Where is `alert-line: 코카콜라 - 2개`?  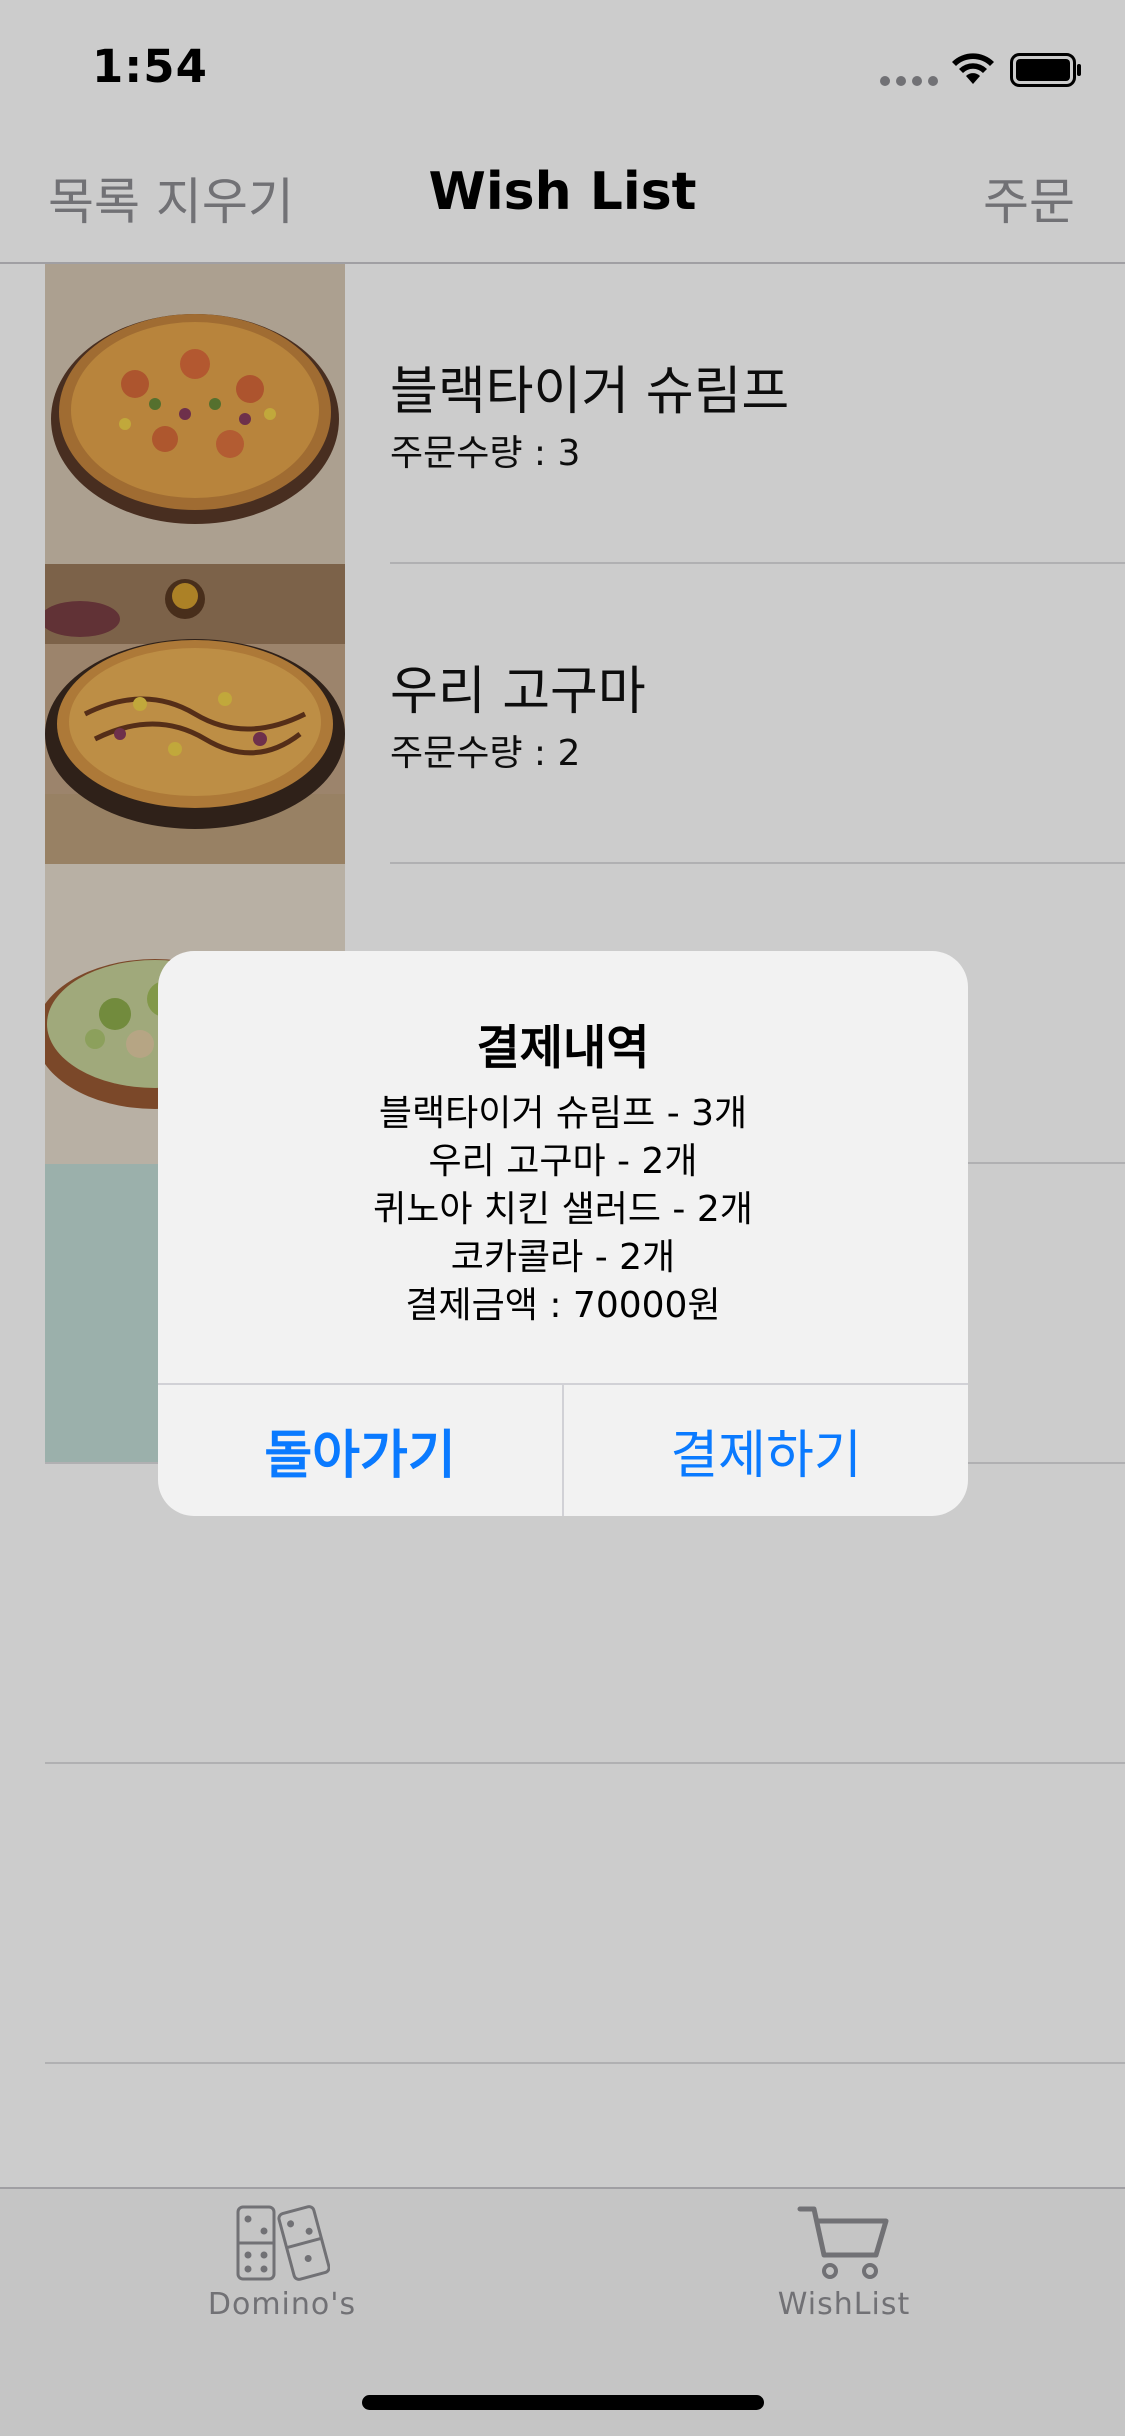 alert-line: 코카콜라 - 2개 is located at coordinates (563, 1257).